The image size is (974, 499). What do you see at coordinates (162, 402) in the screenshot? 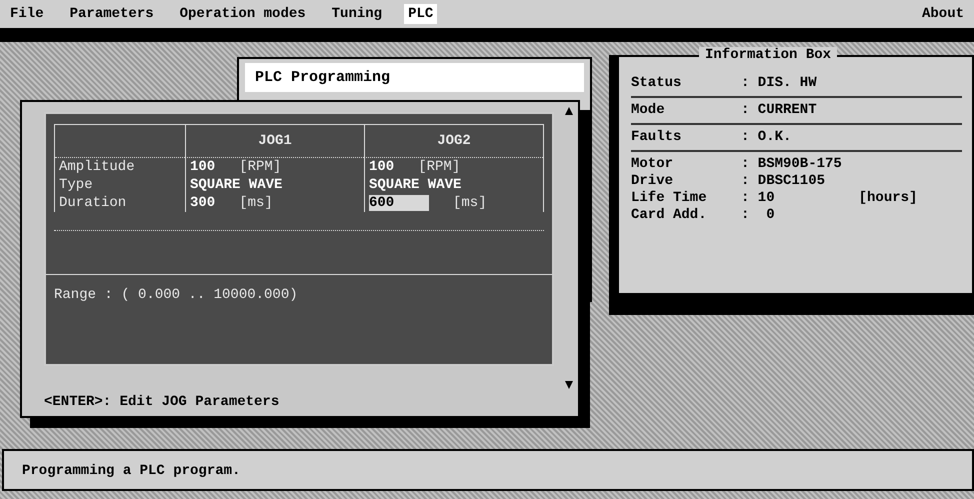
I see `footer-hint: <ENTER>: Edit JOG Parameters` at bounding box center [162, 402].